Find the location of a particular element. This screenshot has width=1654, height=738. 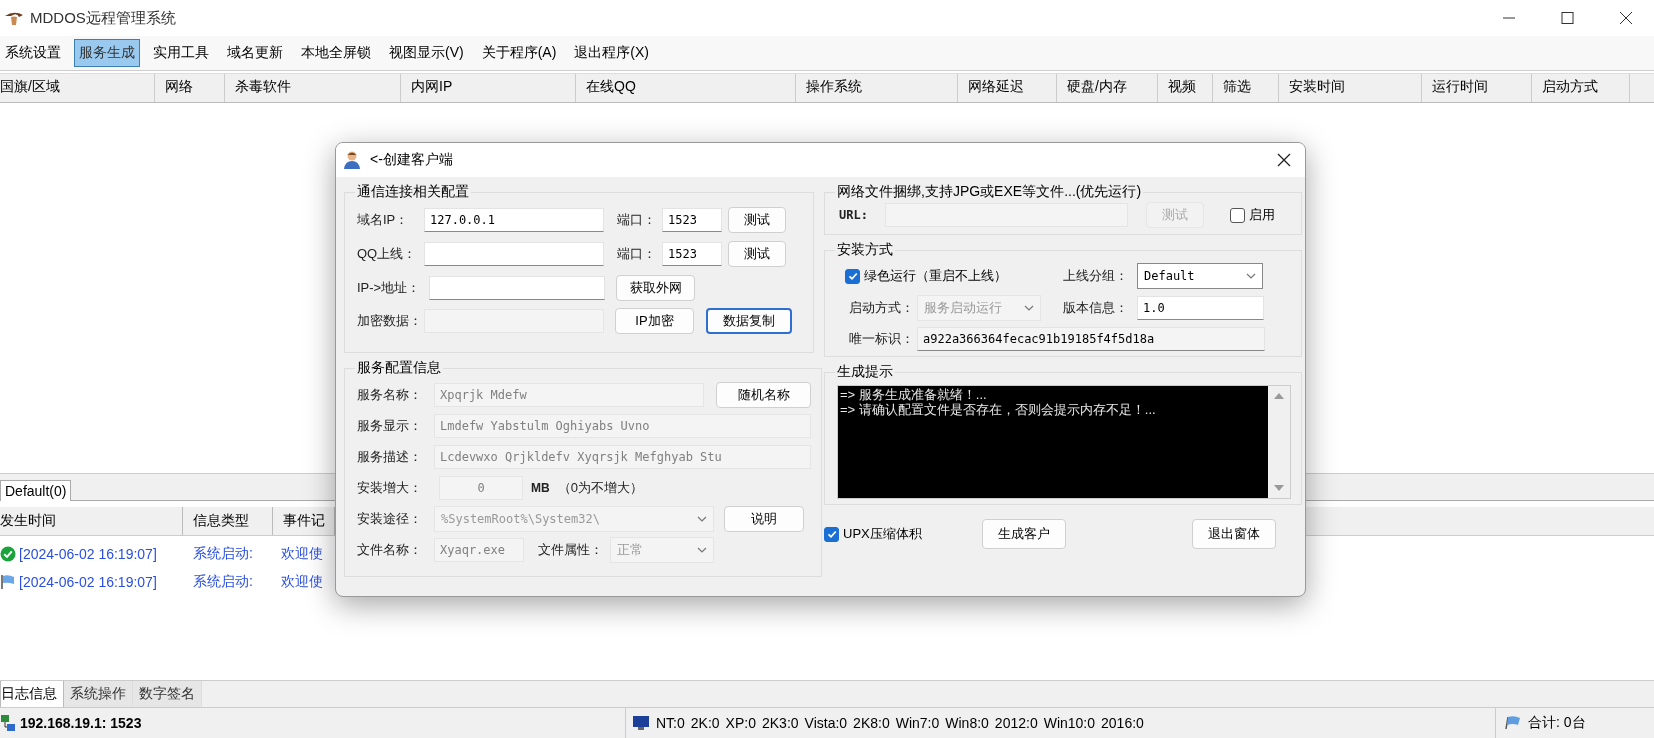

column-header: 杀毒软件 is located at coordinates (313, 88).